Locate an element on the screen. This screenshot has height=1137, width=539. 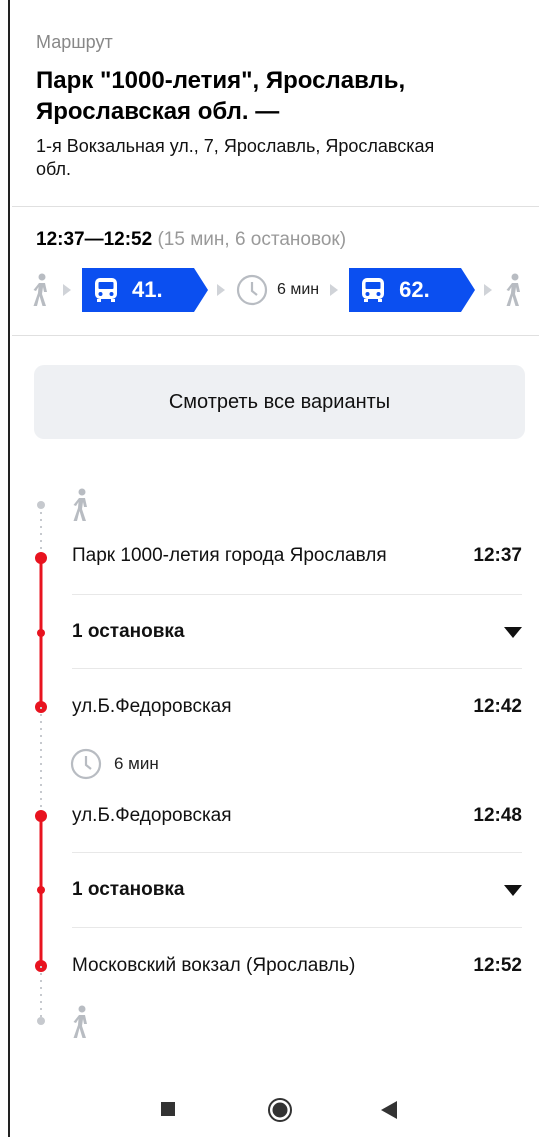
back-icon is located at coordinates (389, 1110).